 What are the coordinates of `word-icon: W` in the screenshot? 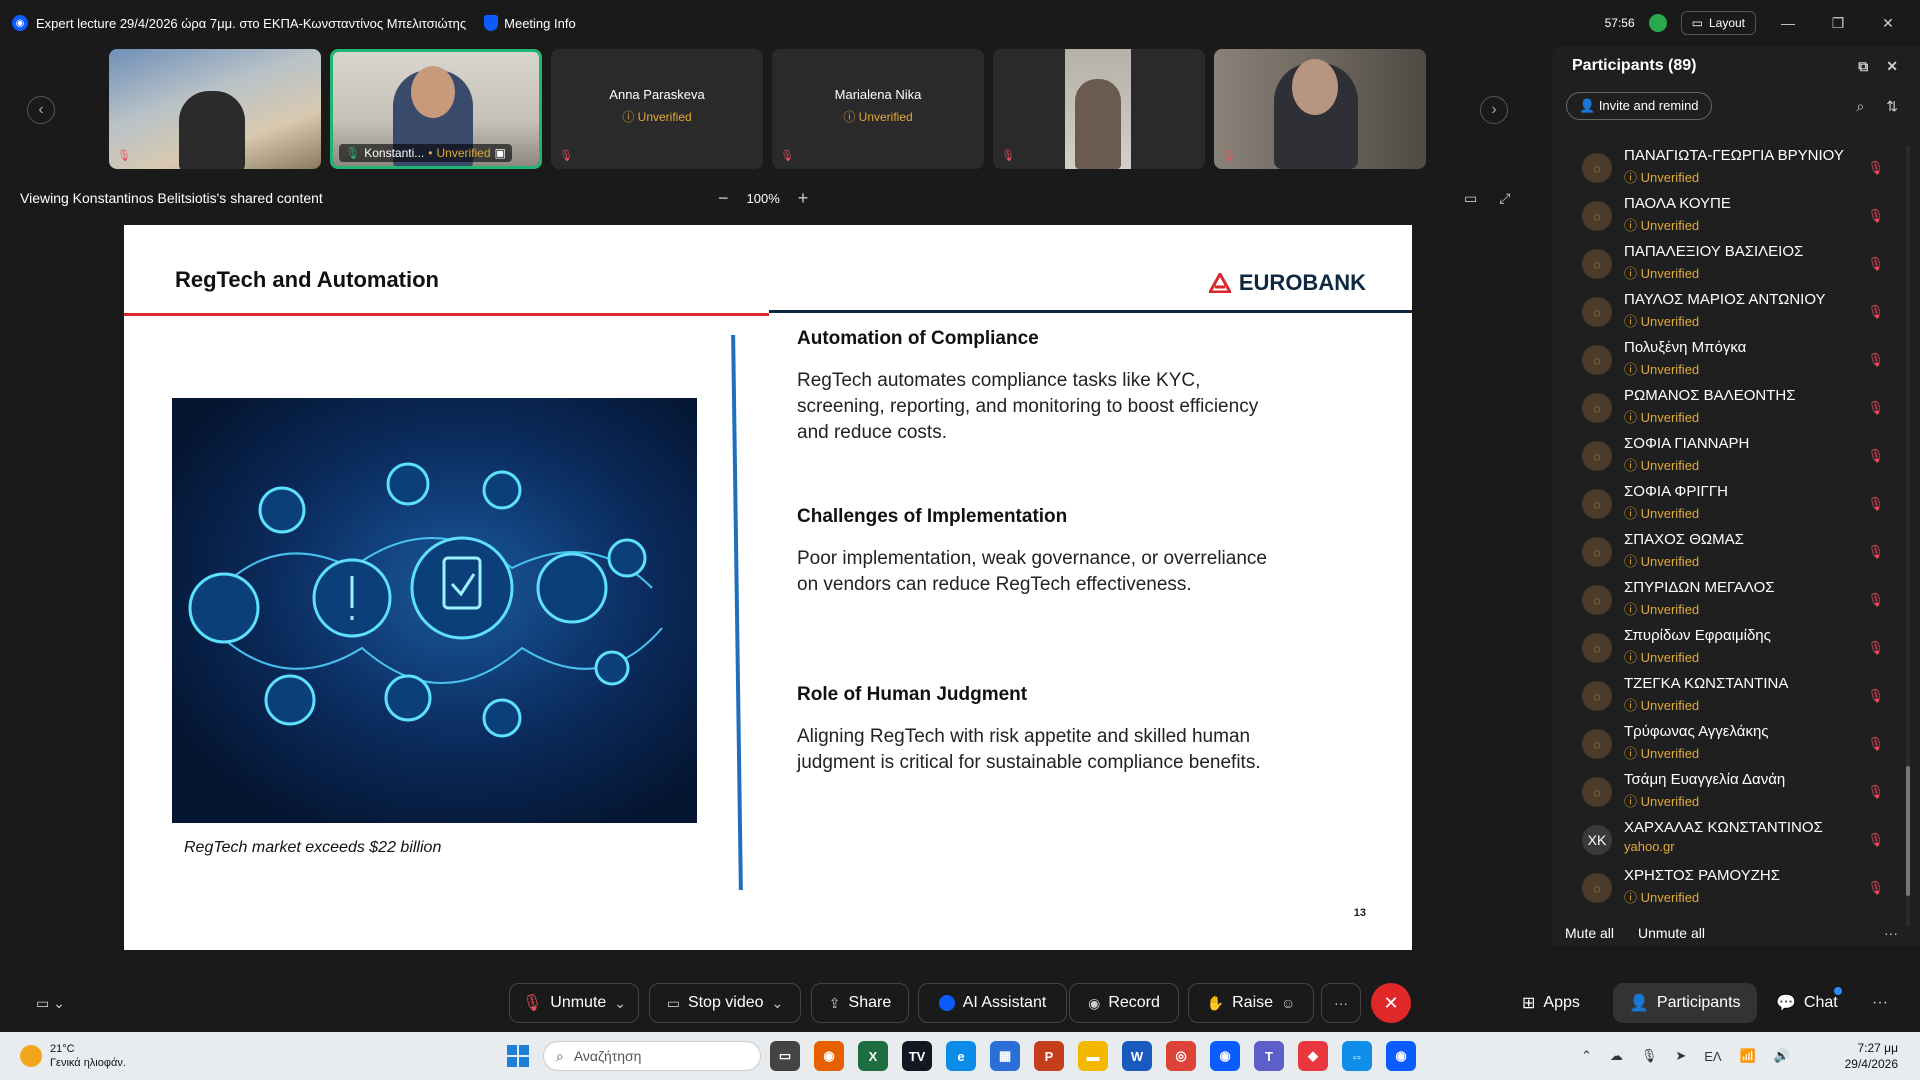 It's located at (1137, 1056).